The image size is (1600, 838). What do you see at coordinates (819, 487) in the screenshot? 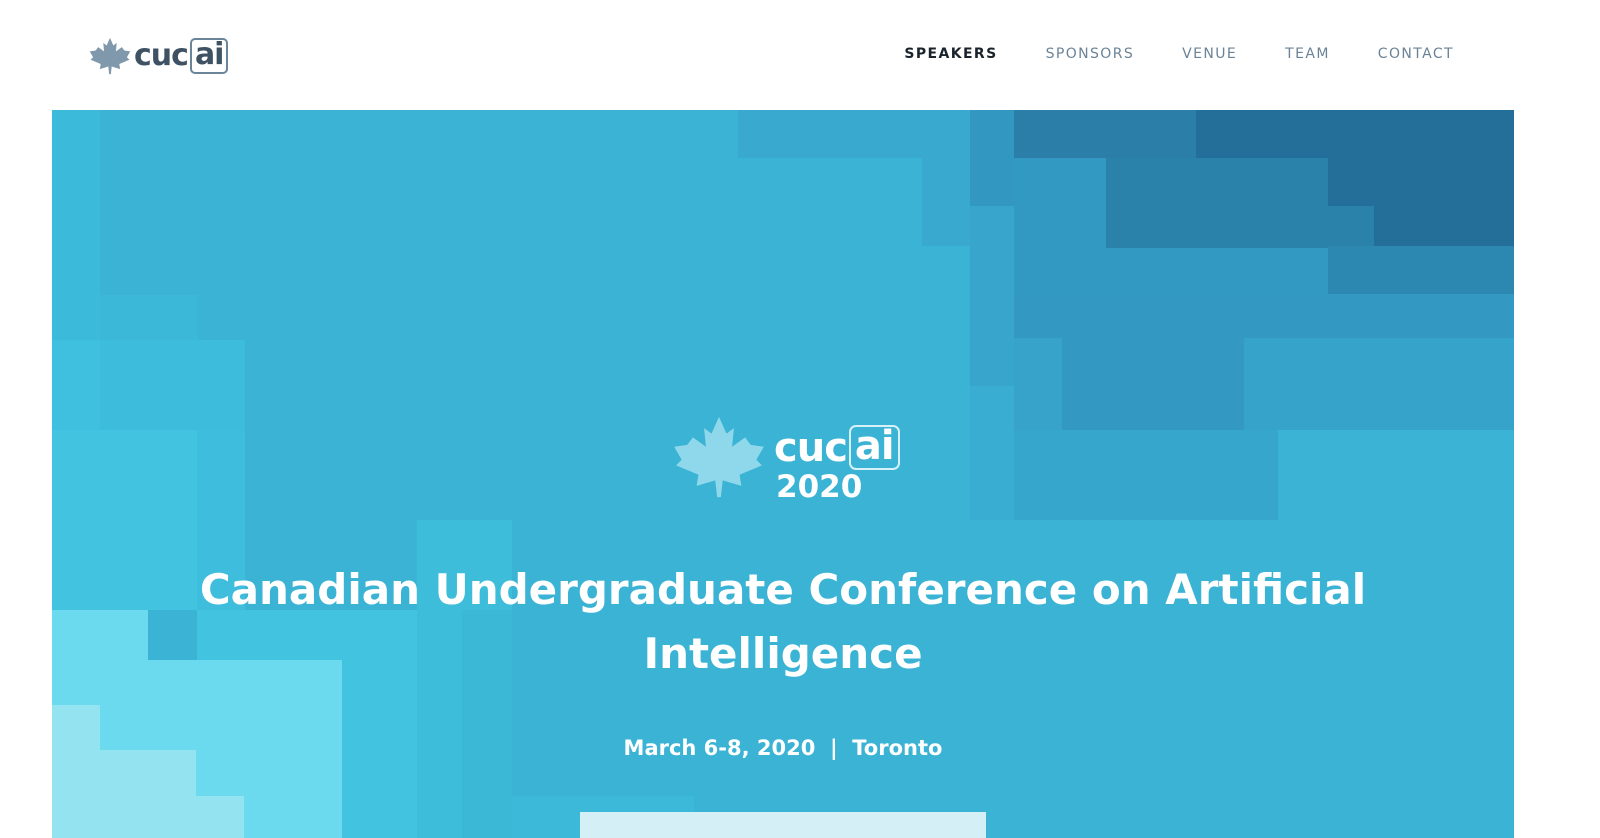
I see `hero-logo-year: 2020` at bounding box center [819, 487].